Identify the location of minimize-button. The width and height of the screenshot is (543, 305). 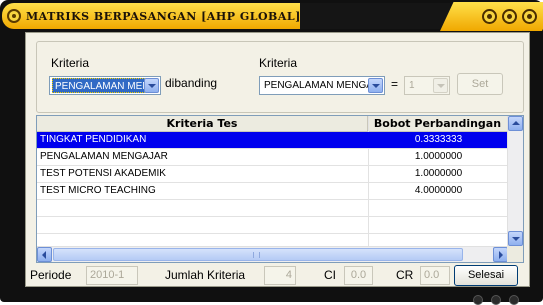
(489, 16).